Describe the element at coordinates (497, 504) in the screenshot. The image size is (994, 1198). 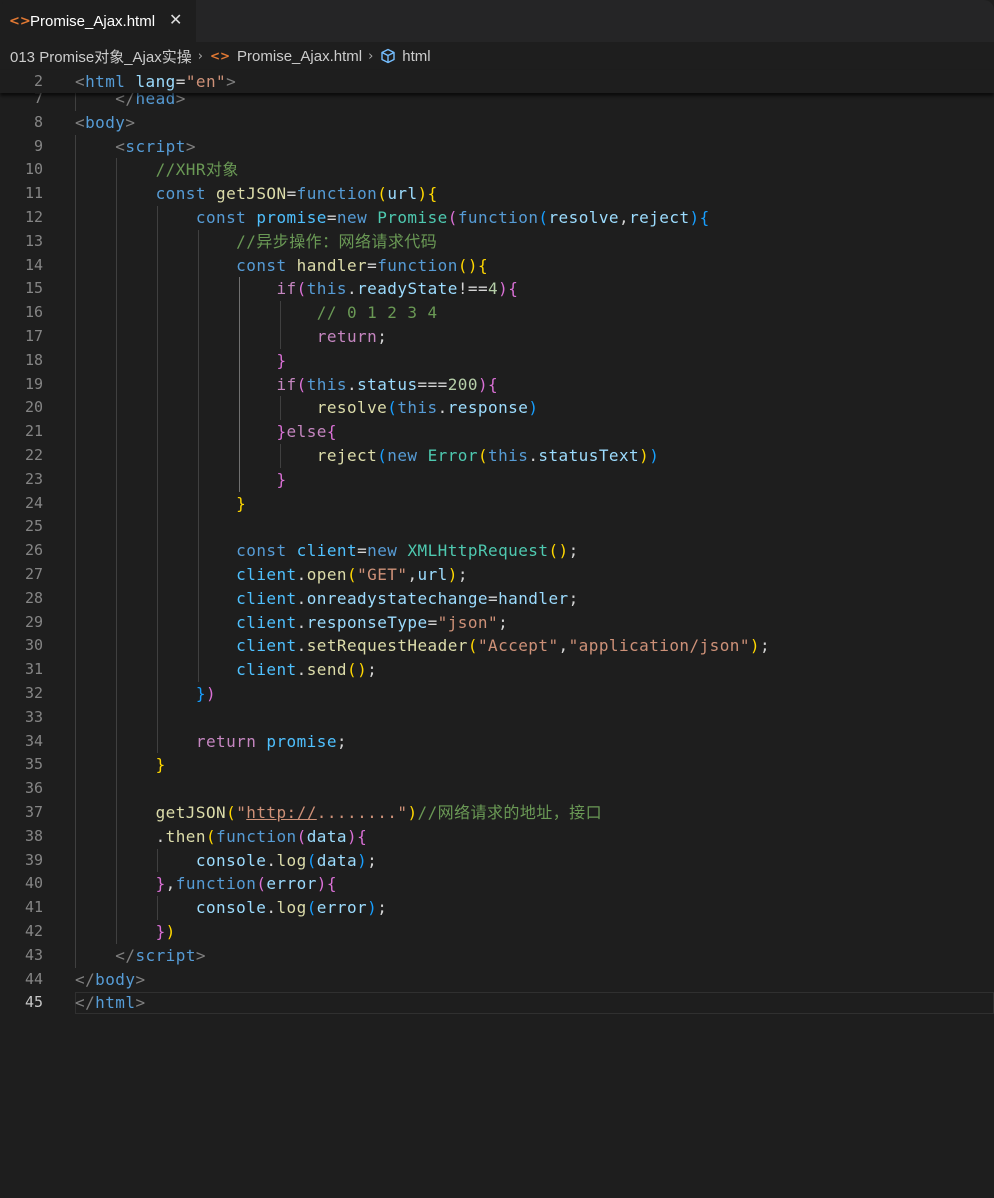
I see `code-line: 24 }` at that location.